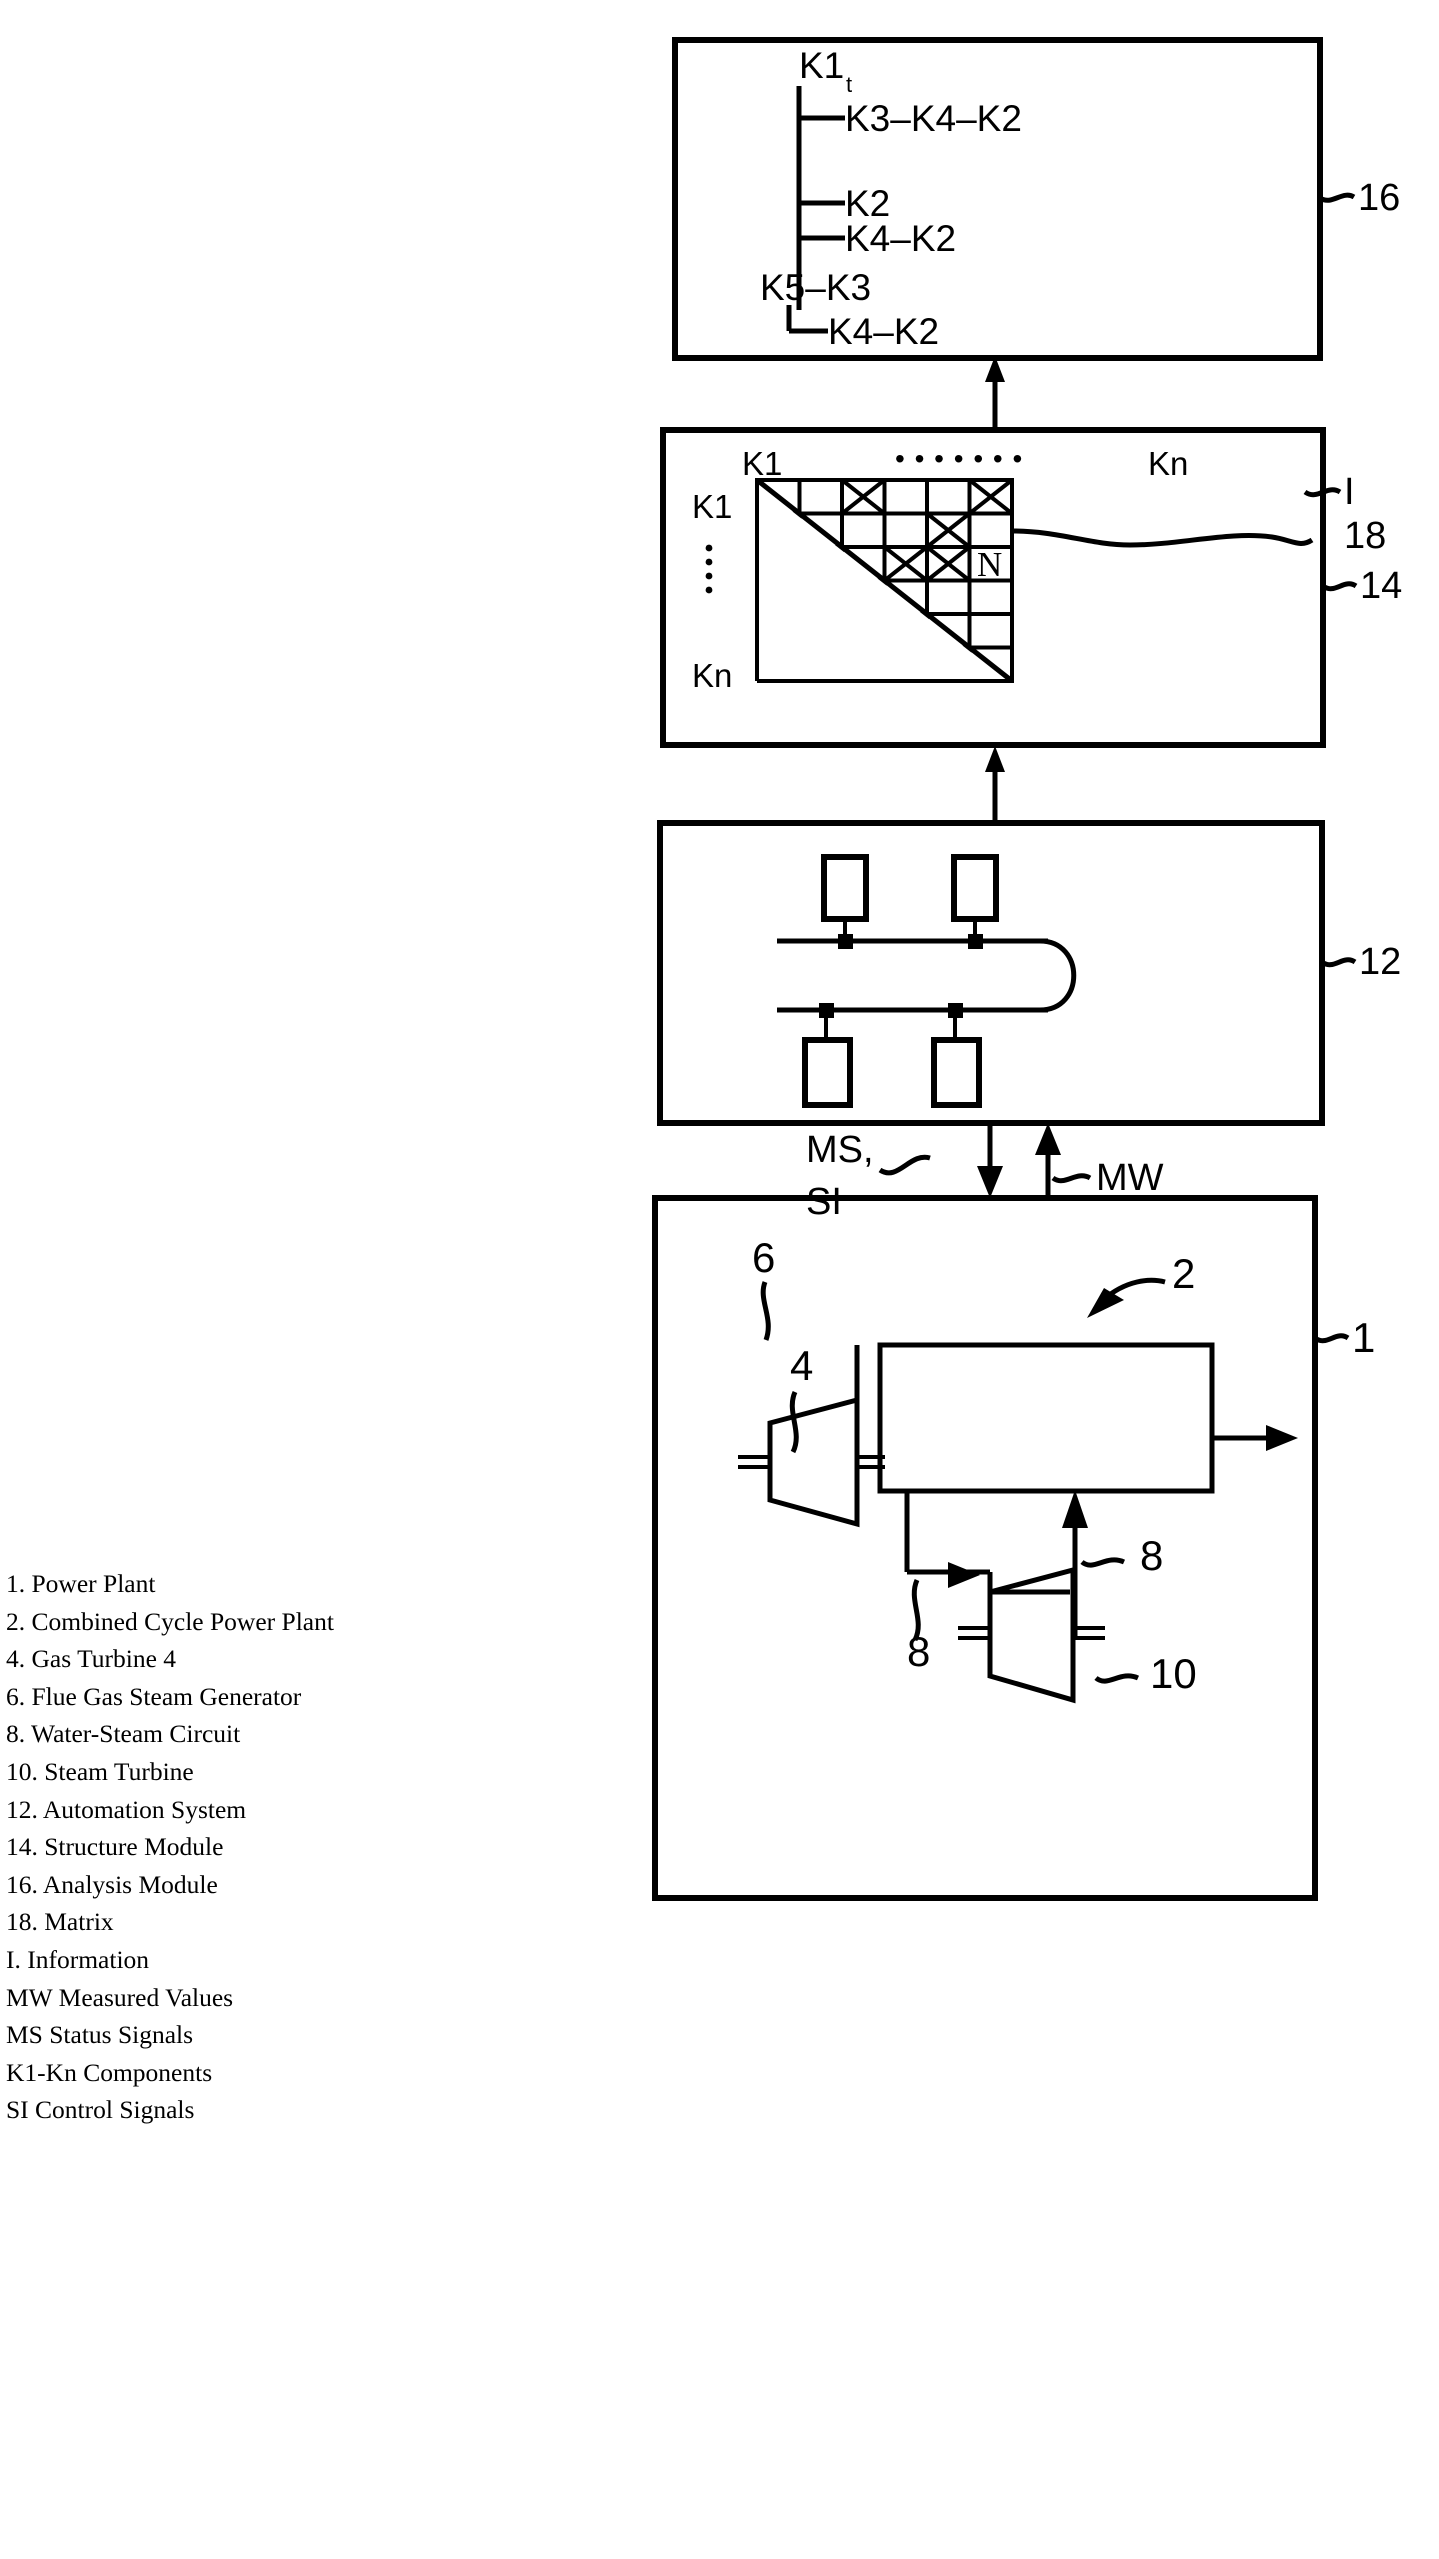 The width and height of the screenshot is (1439, 2559). Describe the element at coordinates (712, 675) in the screenshot. I see `matrix-row-last-label: Kn` at that location.